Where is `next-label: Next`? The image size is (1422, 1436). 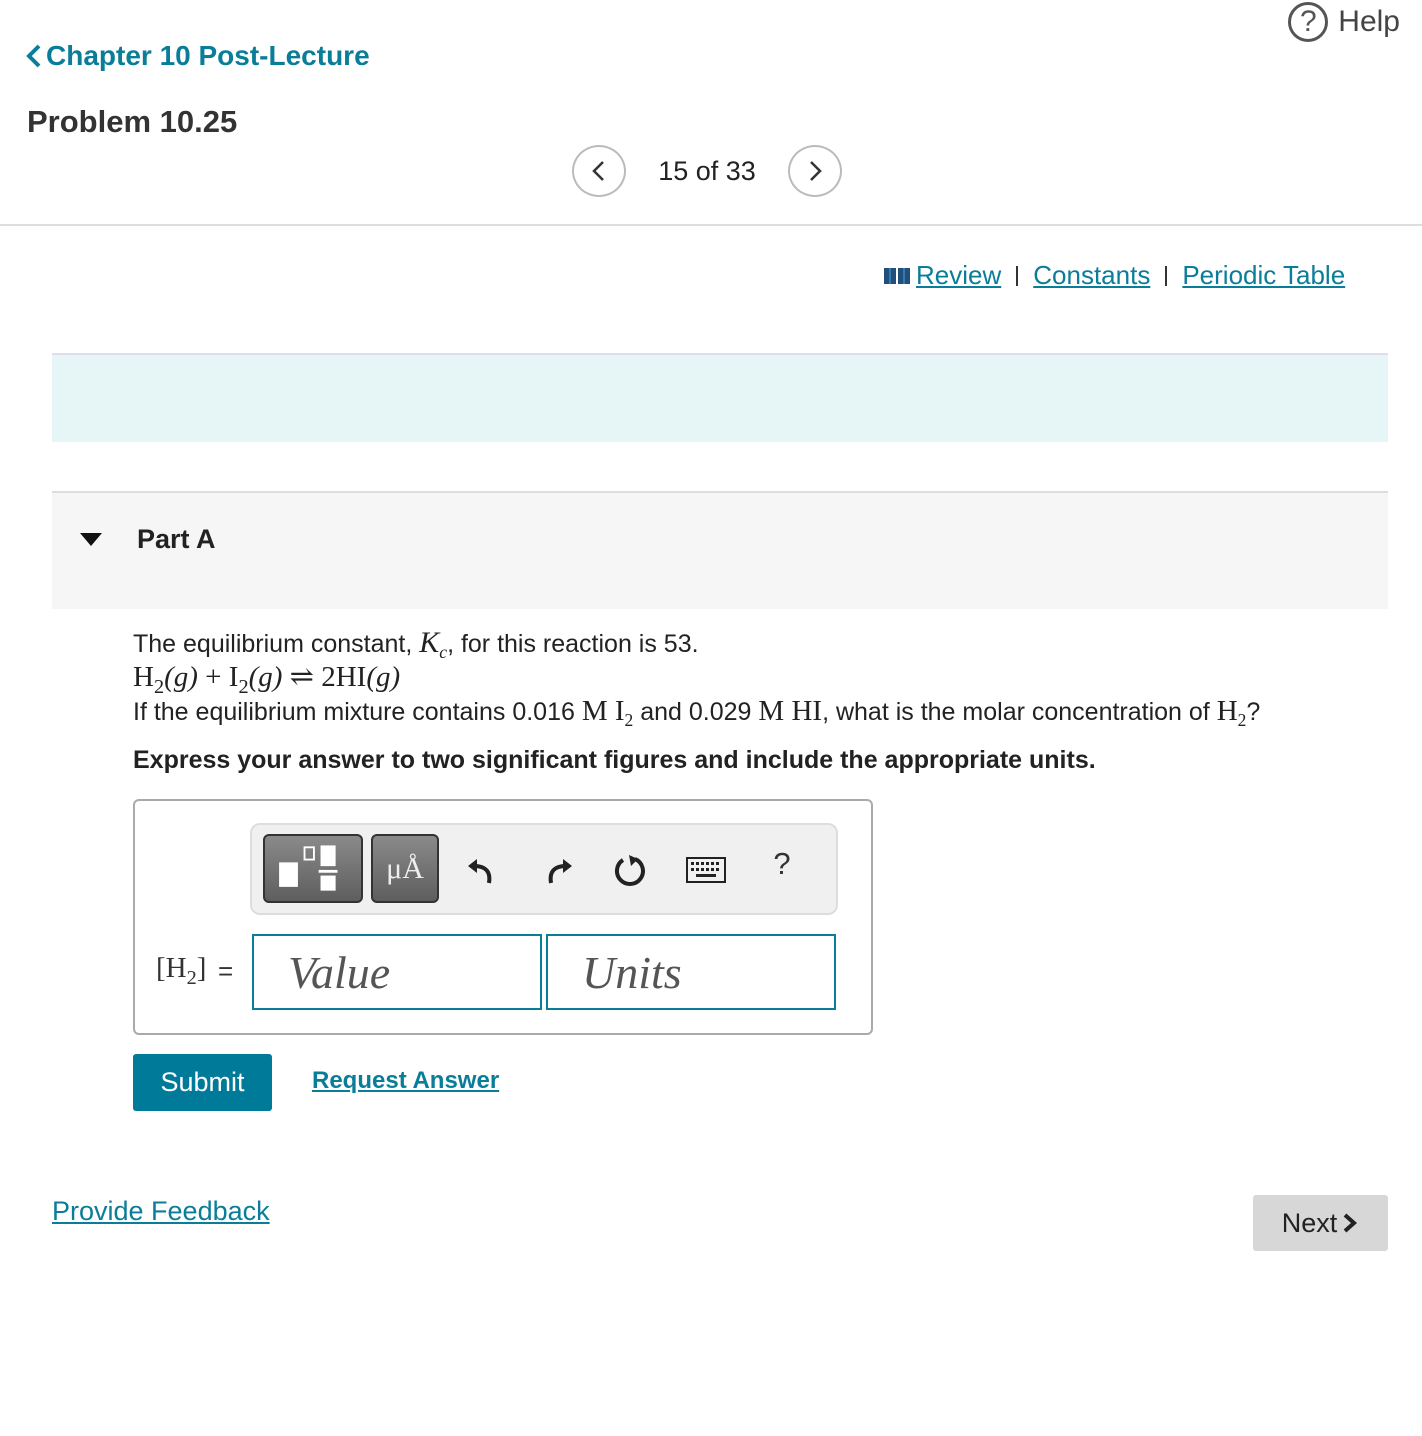
next-label: Next is located at coordinates (1309, 1222).